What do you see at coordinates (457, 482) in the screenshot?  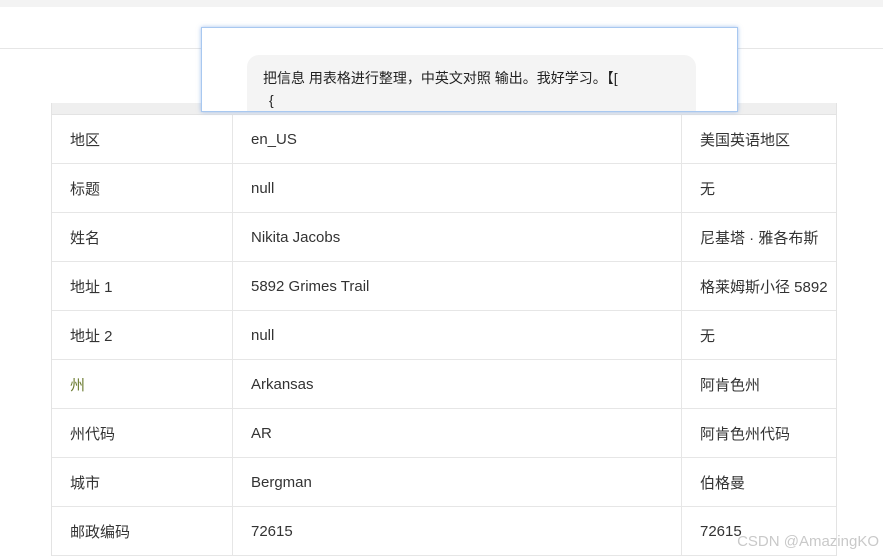 I see `row-value: Bergman` at bounding box center [457, 482].